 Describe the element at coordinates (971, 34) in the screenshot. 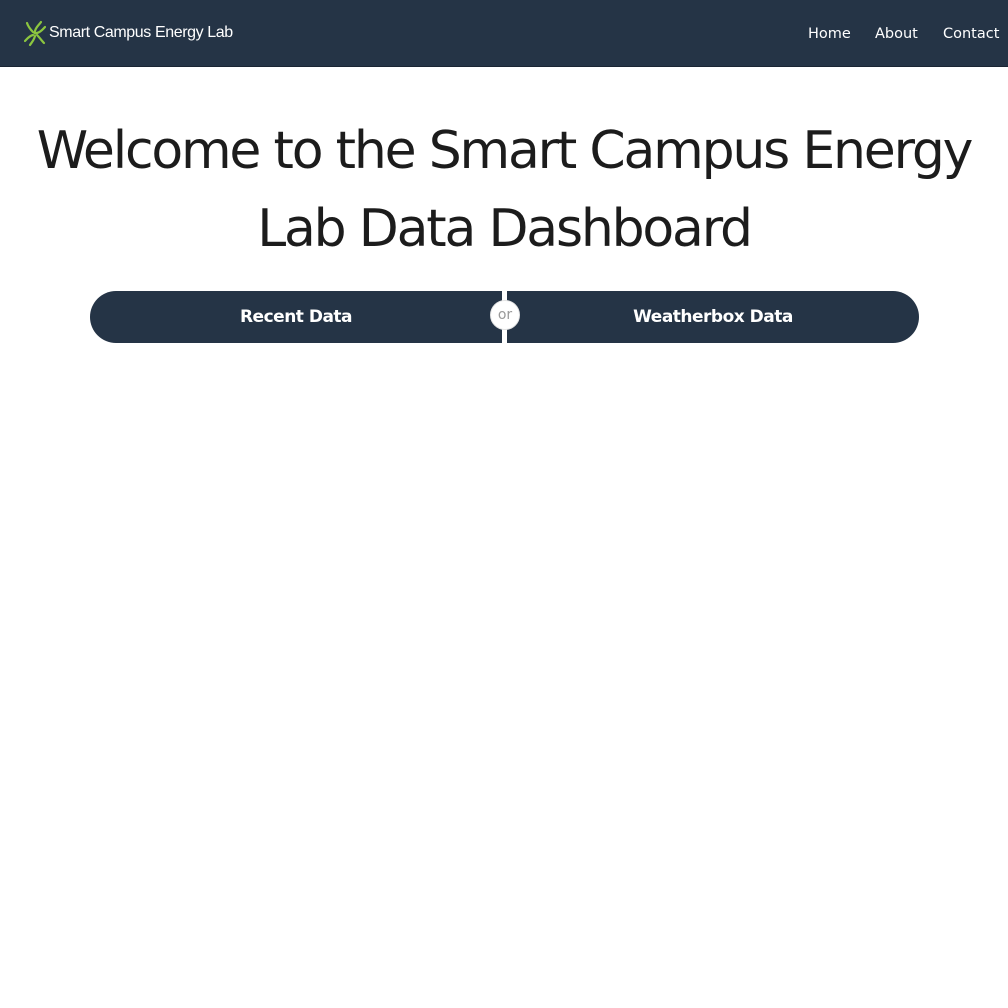

I see `nav-link-contact: Contact` at that location.